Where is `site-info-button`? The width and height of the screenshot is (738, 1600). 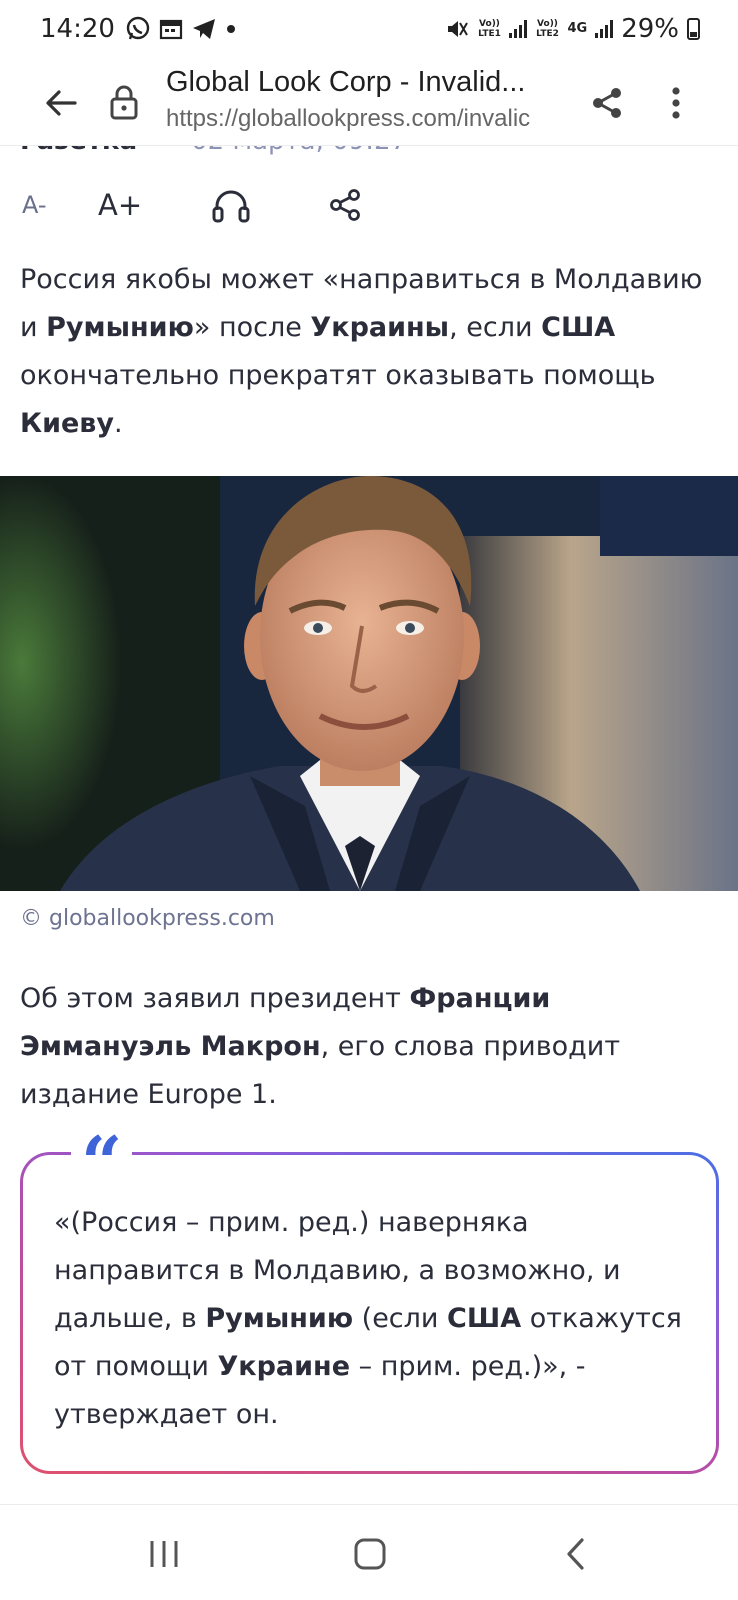
site-info-button is located at coordinates (124, 102).